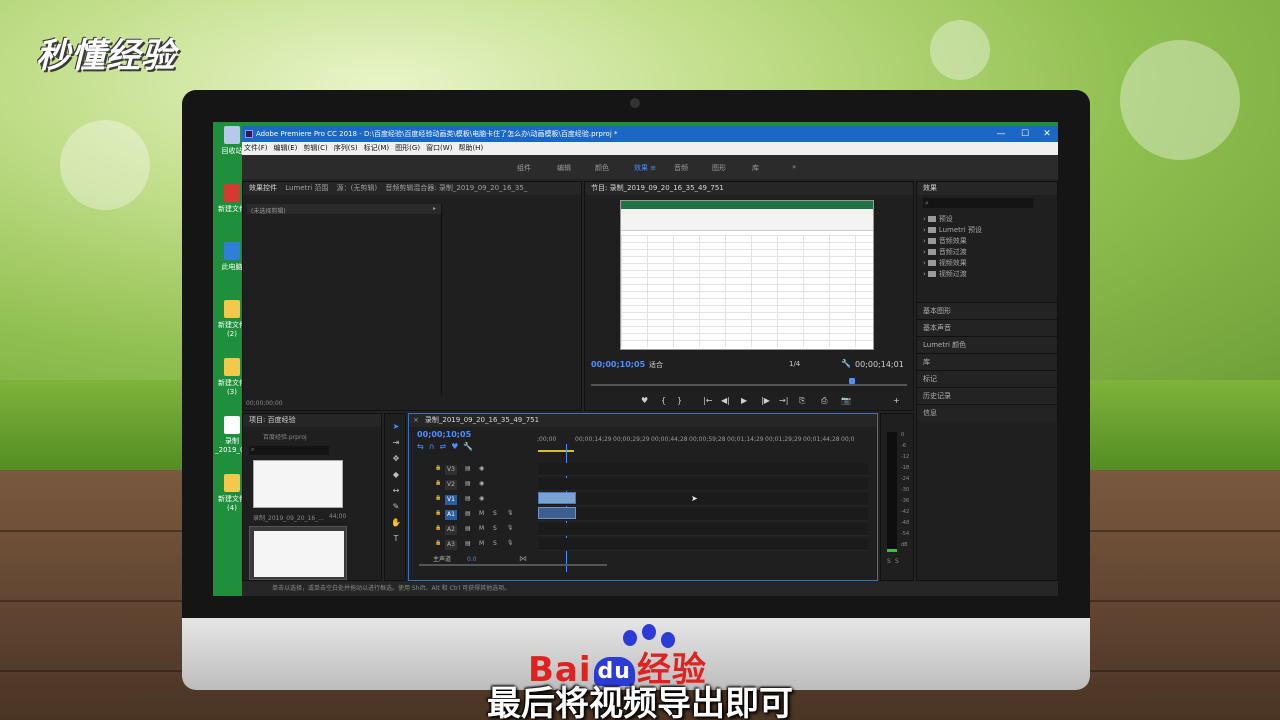 This screenshot has height=720, width=1280. I want to click on workspace-tab: 音频, so click(681, 168).